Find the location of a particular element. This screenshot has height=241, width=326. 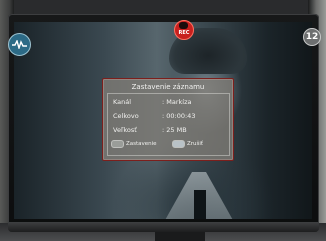

row-channel-value: : Markíza is located at coordinates (177, 102).